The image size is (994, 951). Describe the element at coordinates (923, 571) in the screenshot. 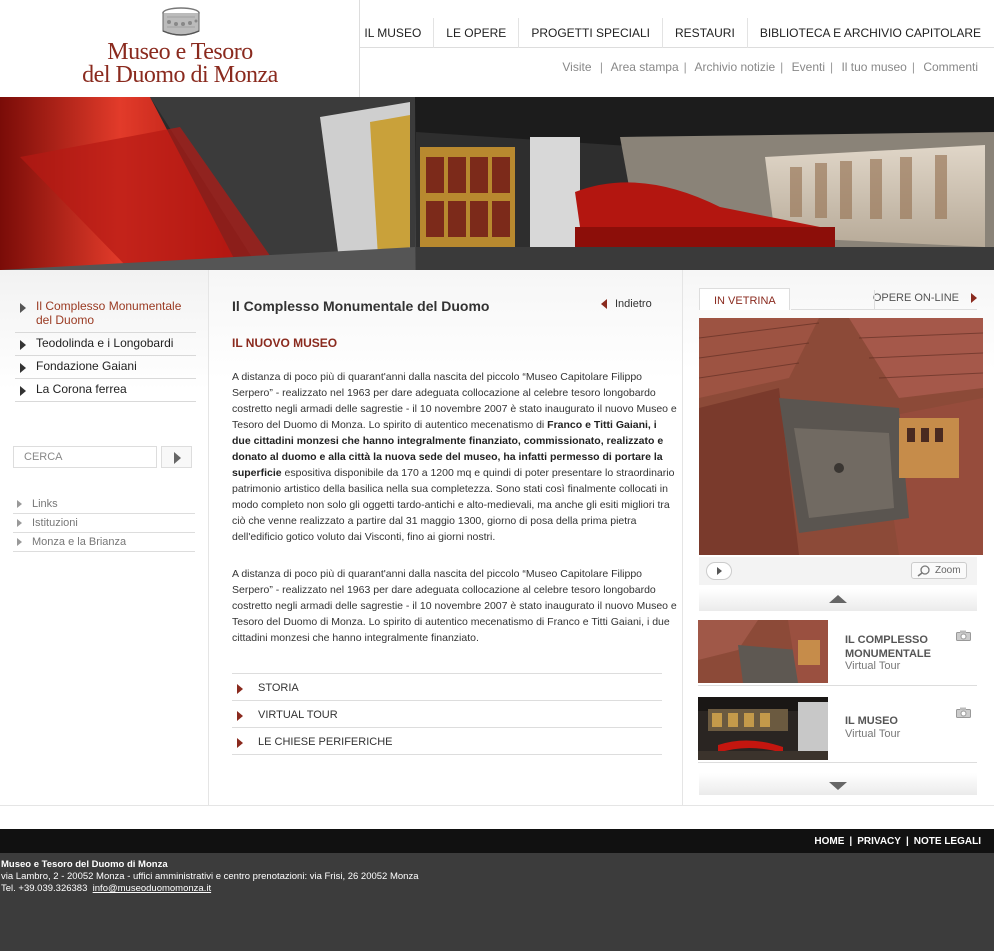

I see `magnifier-icon` at that location.